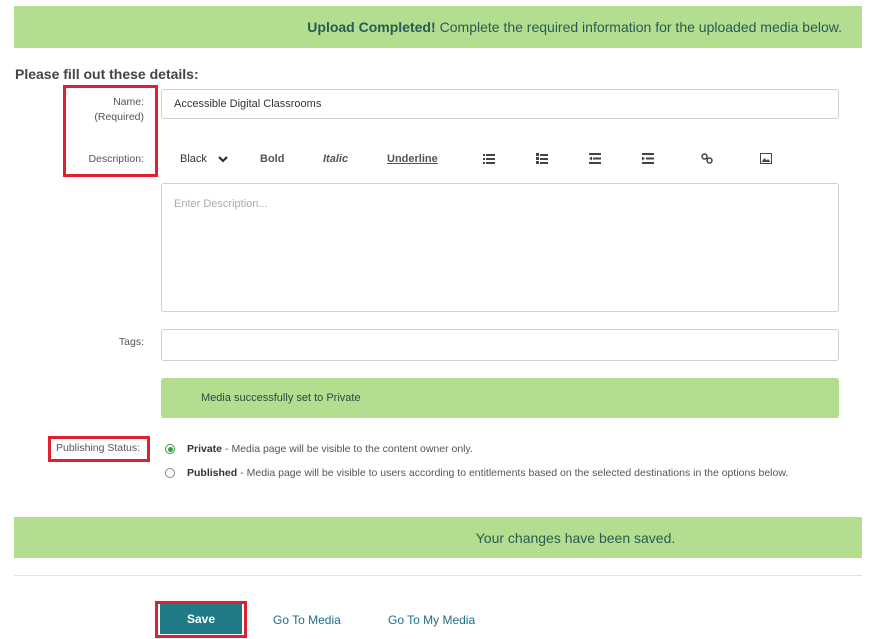  What do you see at coordinates (212, 473) in the screenshot?
I see `published-title: Published` at bounding box center [212, 473].